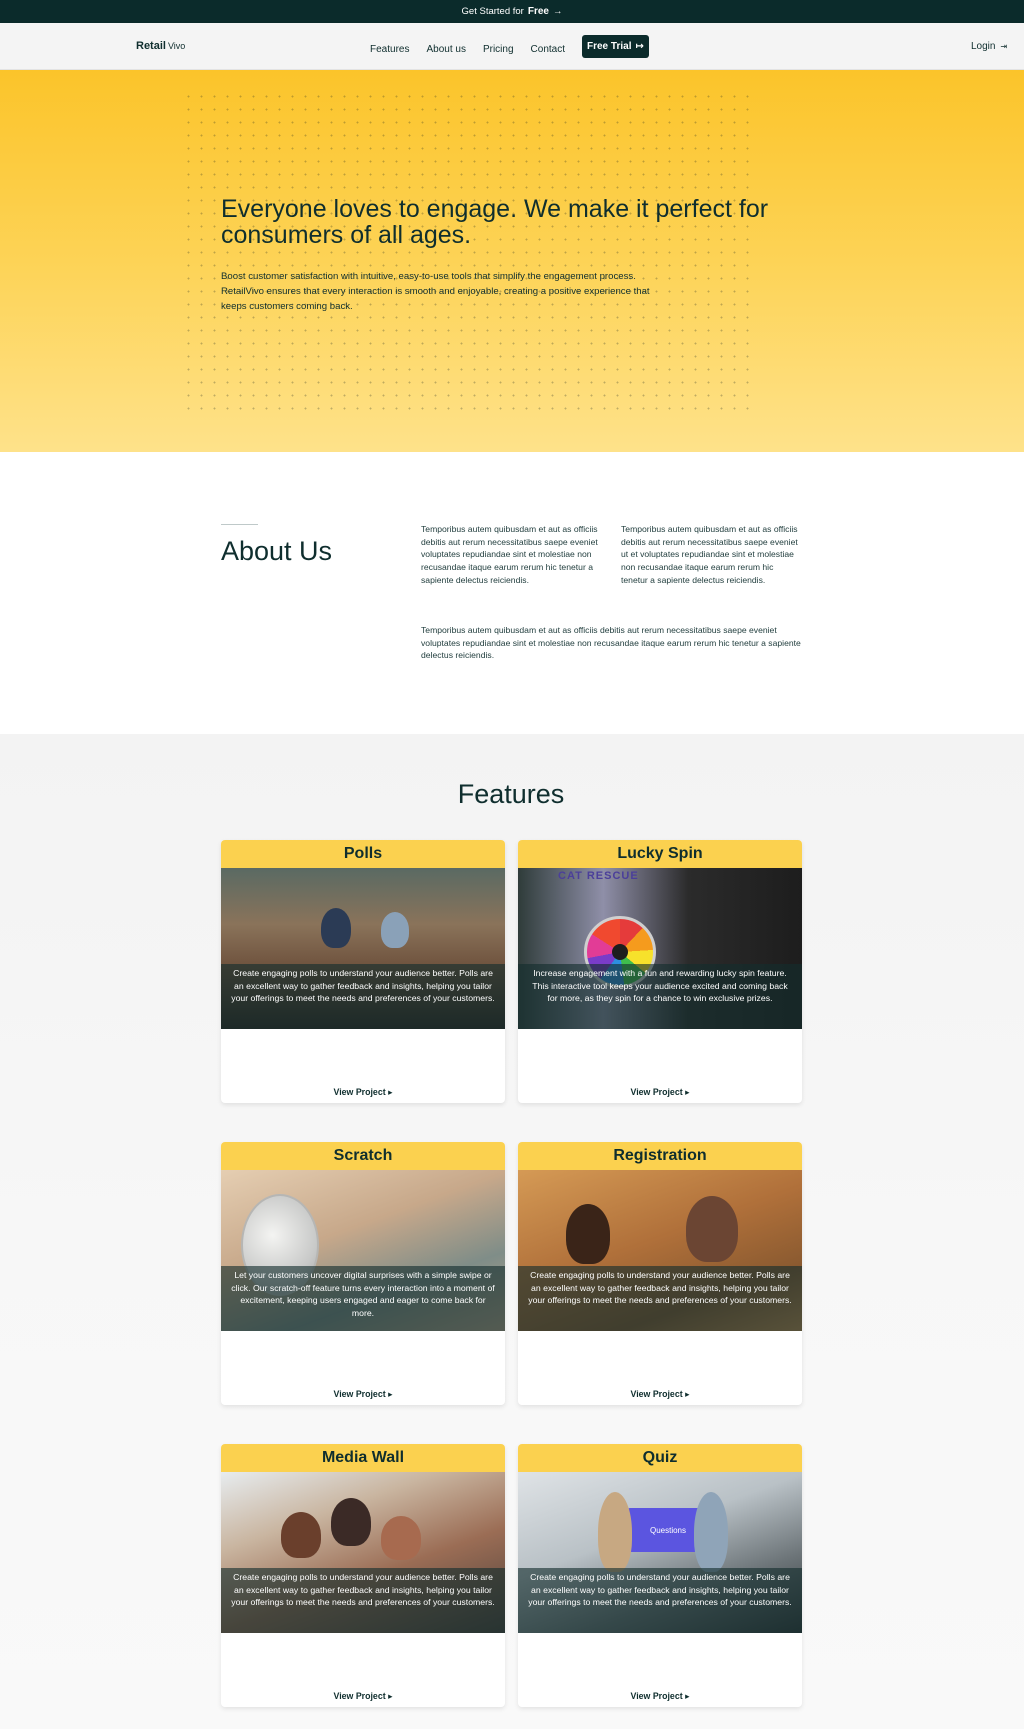  What do you see at coordinates (176, 46) in the screenshot?
I see `brand-suffix: Vivo` at bounding box center [176, 46].